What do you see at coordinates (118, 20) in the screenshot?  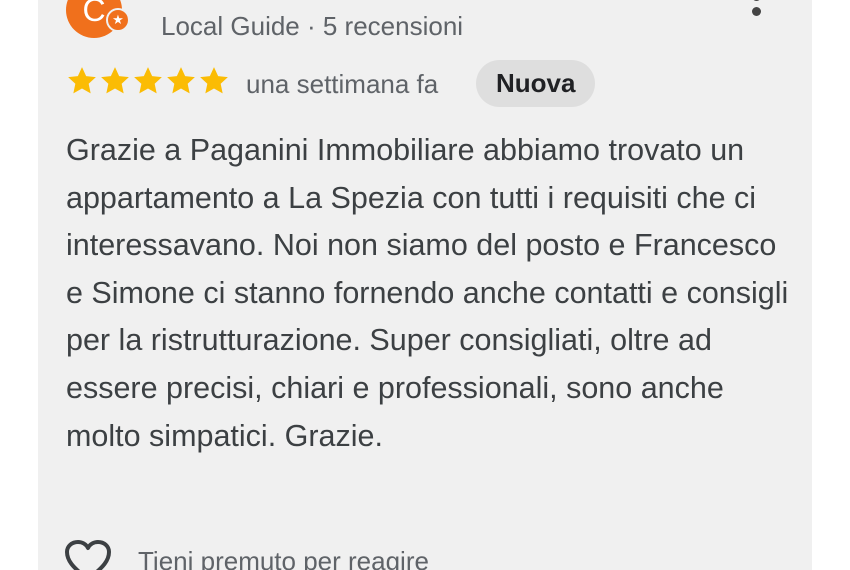 I see `local-guide-star-icon: ★` at bounding box center [118, 20].